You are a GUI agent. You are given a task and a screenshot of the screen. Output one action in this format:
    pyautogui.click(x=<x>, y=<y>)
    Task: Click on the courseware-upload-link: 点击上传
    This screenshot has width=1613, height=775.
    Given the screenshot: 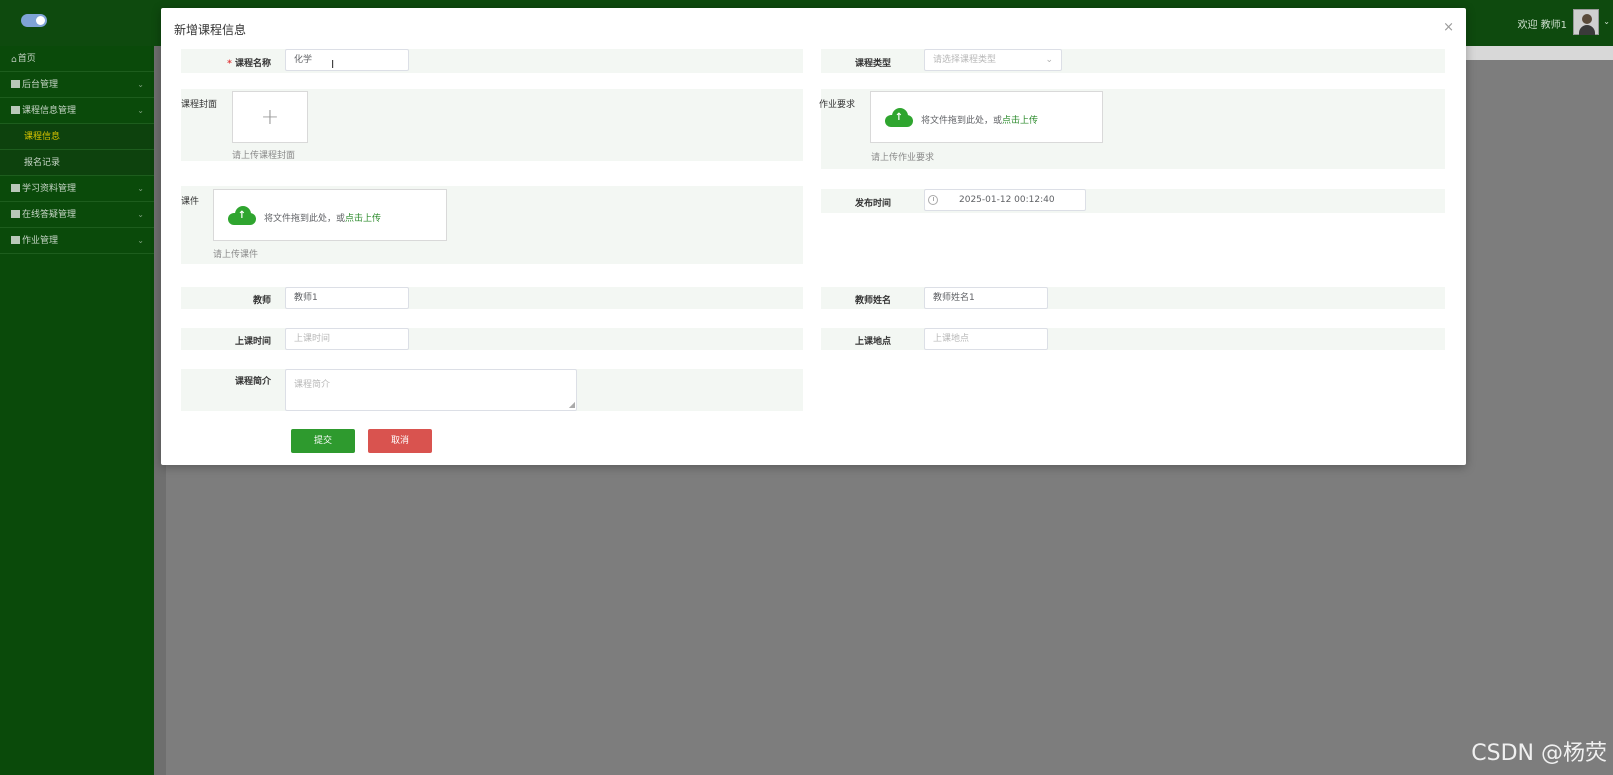 What is the action you would take?
    pyautogui.click(x=363, y=219)
    